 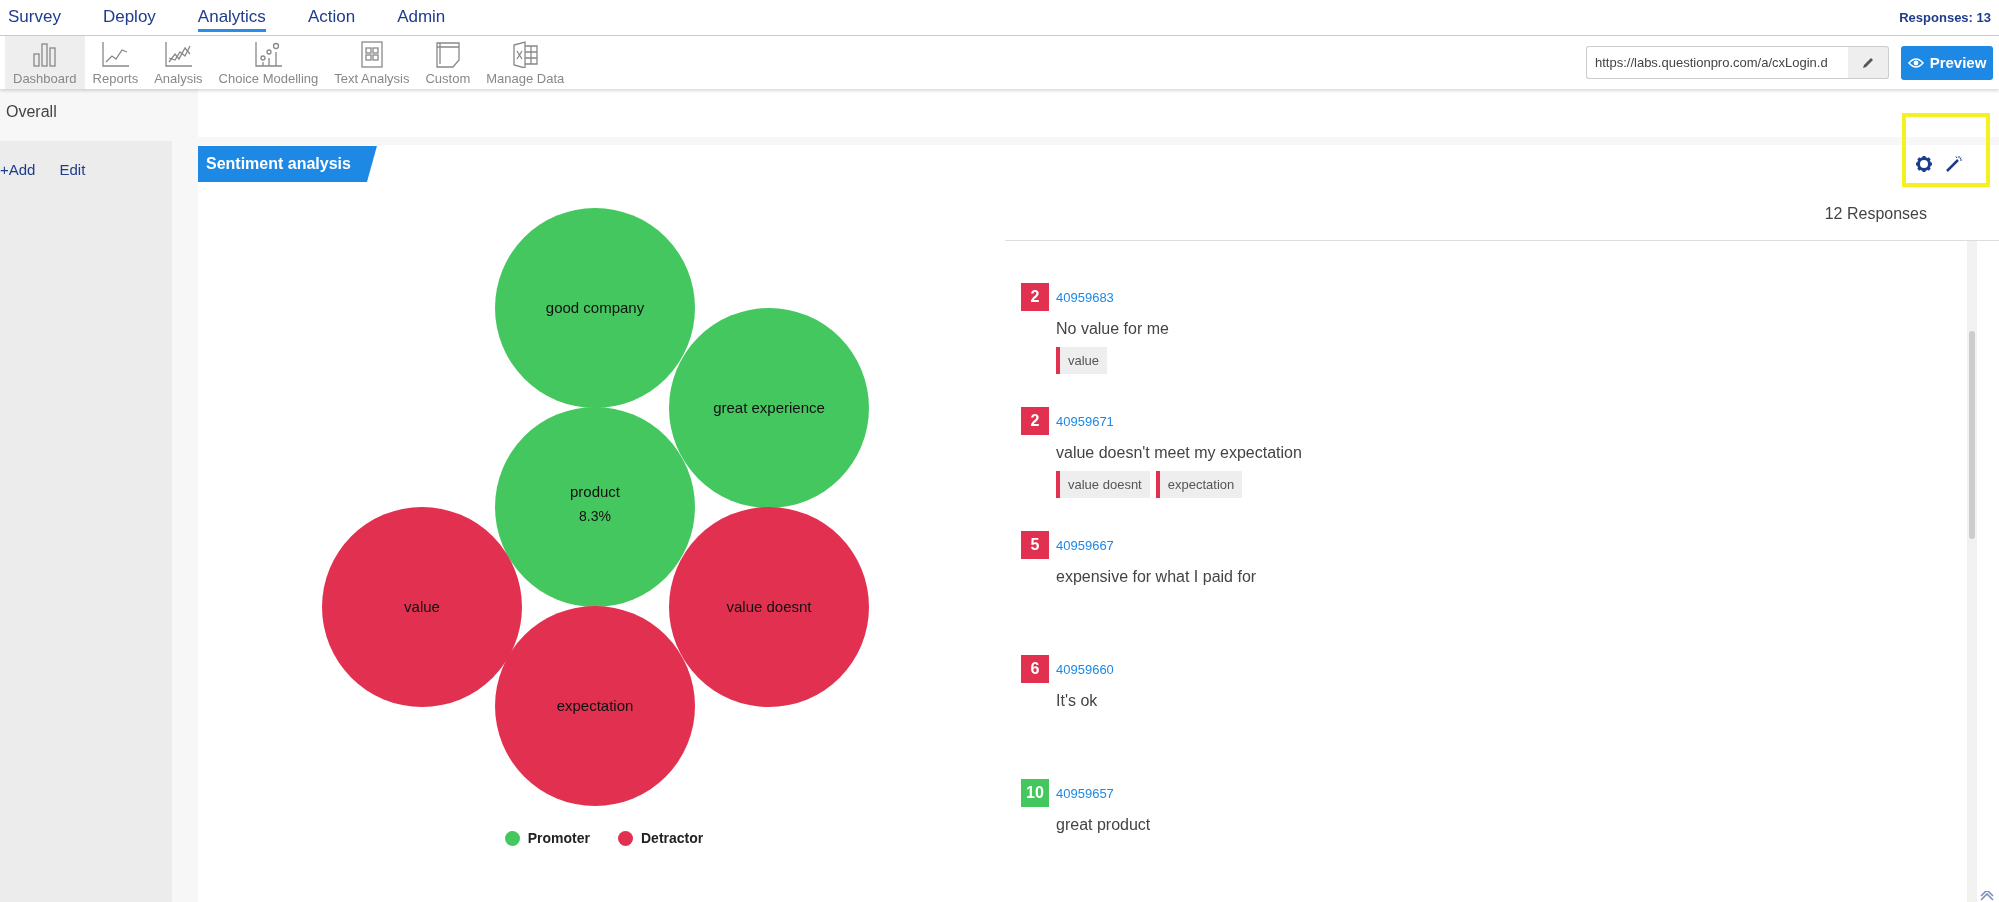 I want to click on responses-count: Responses: 13, so click(x=1945, y=17).